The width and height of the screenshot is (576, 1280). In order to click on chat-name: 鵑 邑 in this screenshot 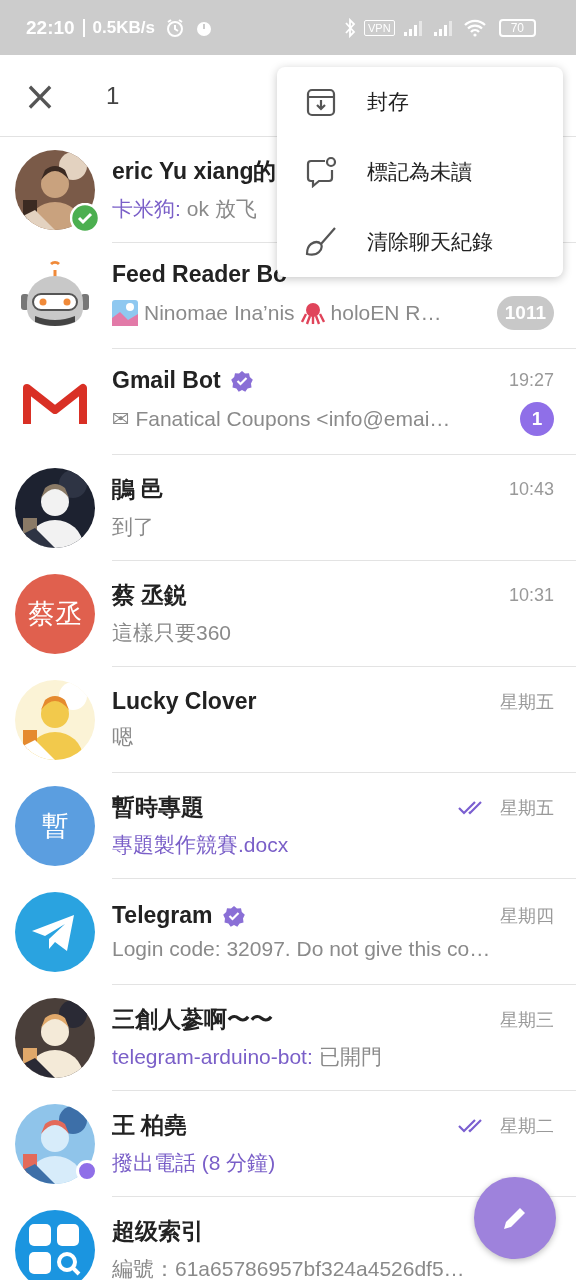, I will do `click(138, 489)`.